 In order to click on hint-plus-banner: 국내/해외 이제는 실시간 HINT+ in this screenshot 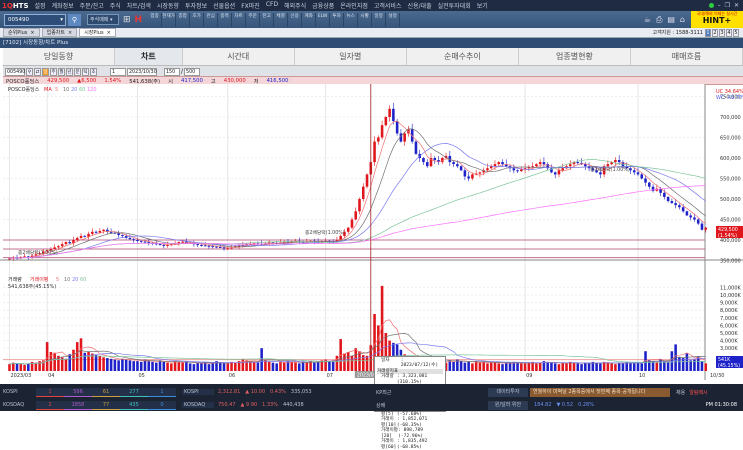, I will do `click(717, 19)`.